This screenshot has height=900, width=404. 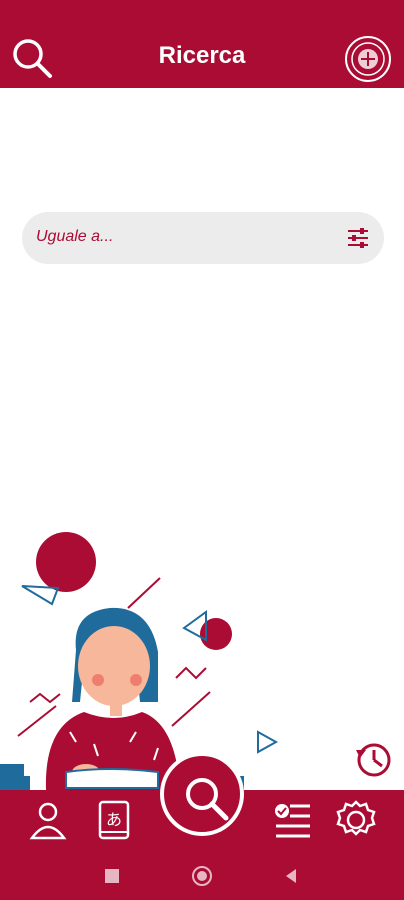 I want to click on svg-text: あ, so click(x=114, y=819).